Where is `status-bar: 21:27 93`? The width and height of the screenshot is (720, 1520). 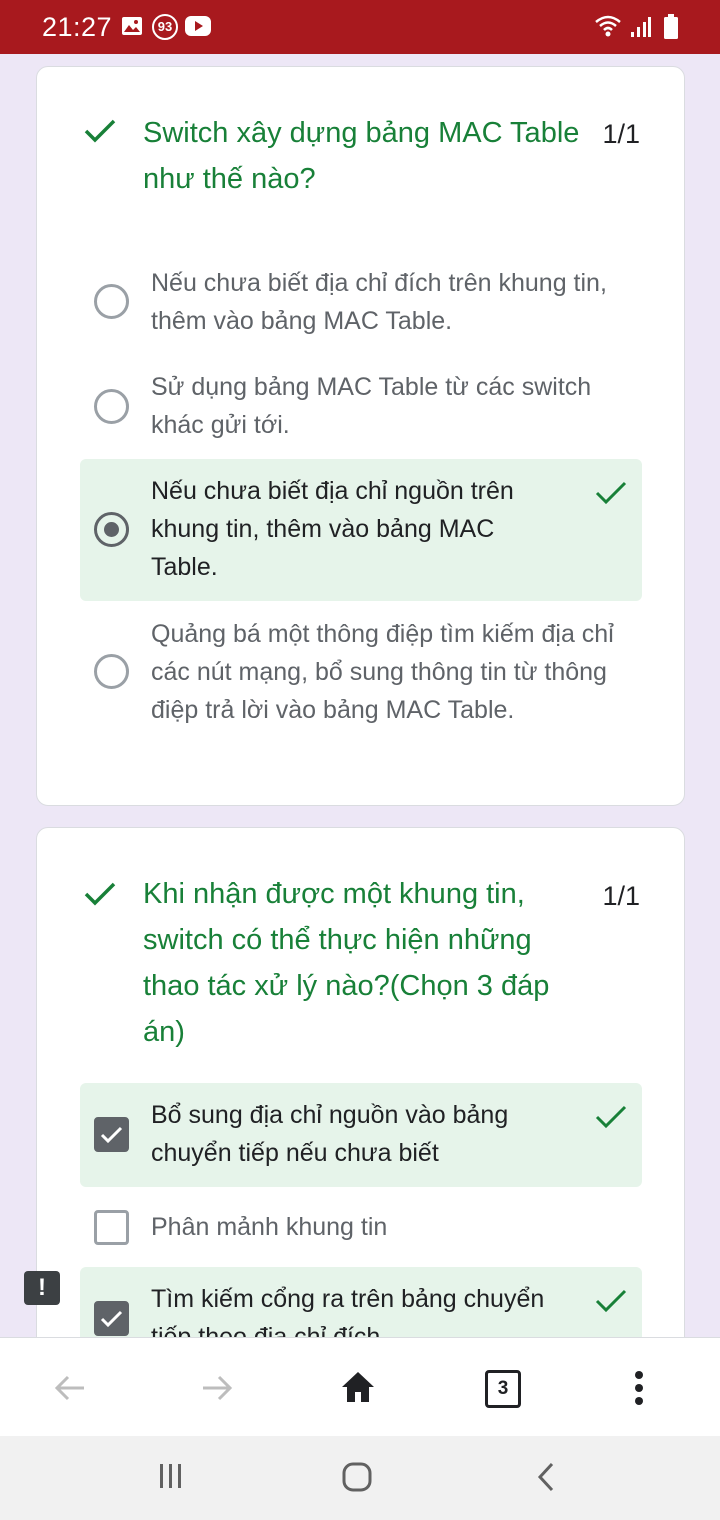 status-bar: 21:27 93 is located at coordinates (360, 27).